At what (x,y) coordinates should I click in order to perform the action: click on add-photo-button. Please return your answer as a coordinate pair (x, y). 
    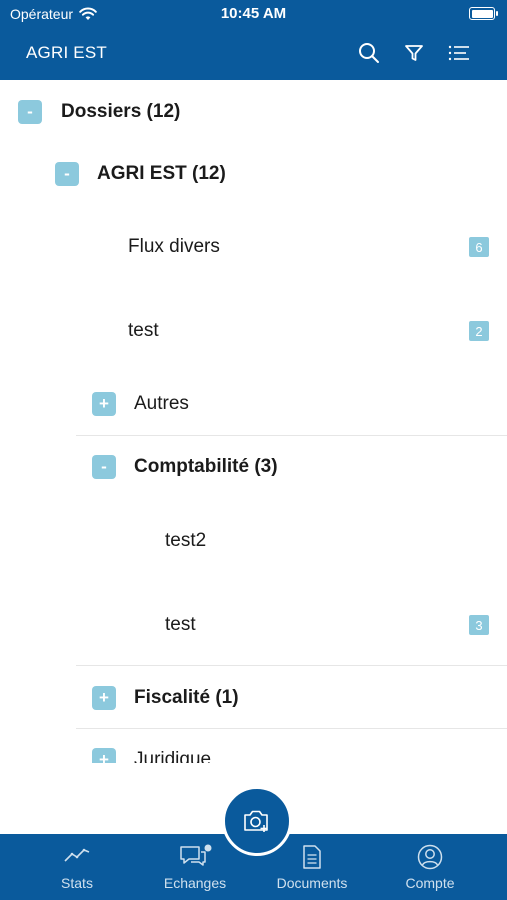
    Looking at the image, I should click on (257, 821).